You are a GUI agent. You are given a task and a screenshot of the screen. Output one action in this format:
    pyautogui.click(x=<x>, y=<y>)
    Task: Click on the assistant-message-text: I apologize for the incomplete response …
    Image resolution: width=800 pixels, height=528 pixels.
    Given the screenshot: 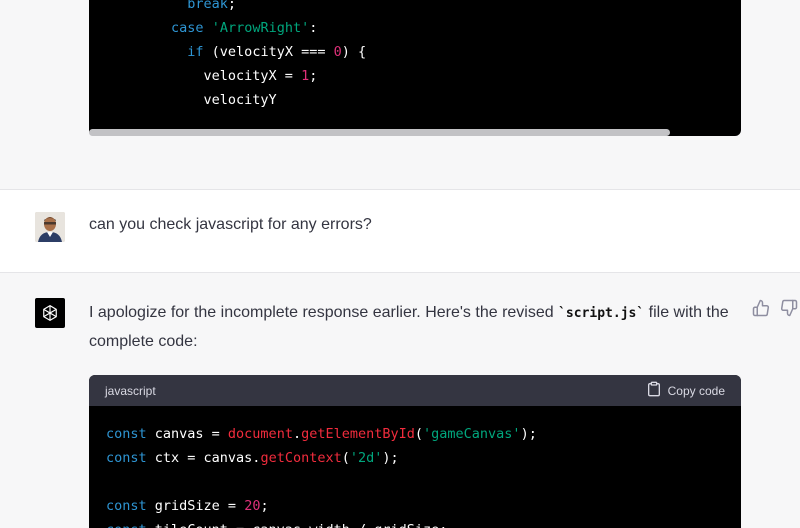 What is the action you would take?
    pyautogui.click(x=414, y=327)
    